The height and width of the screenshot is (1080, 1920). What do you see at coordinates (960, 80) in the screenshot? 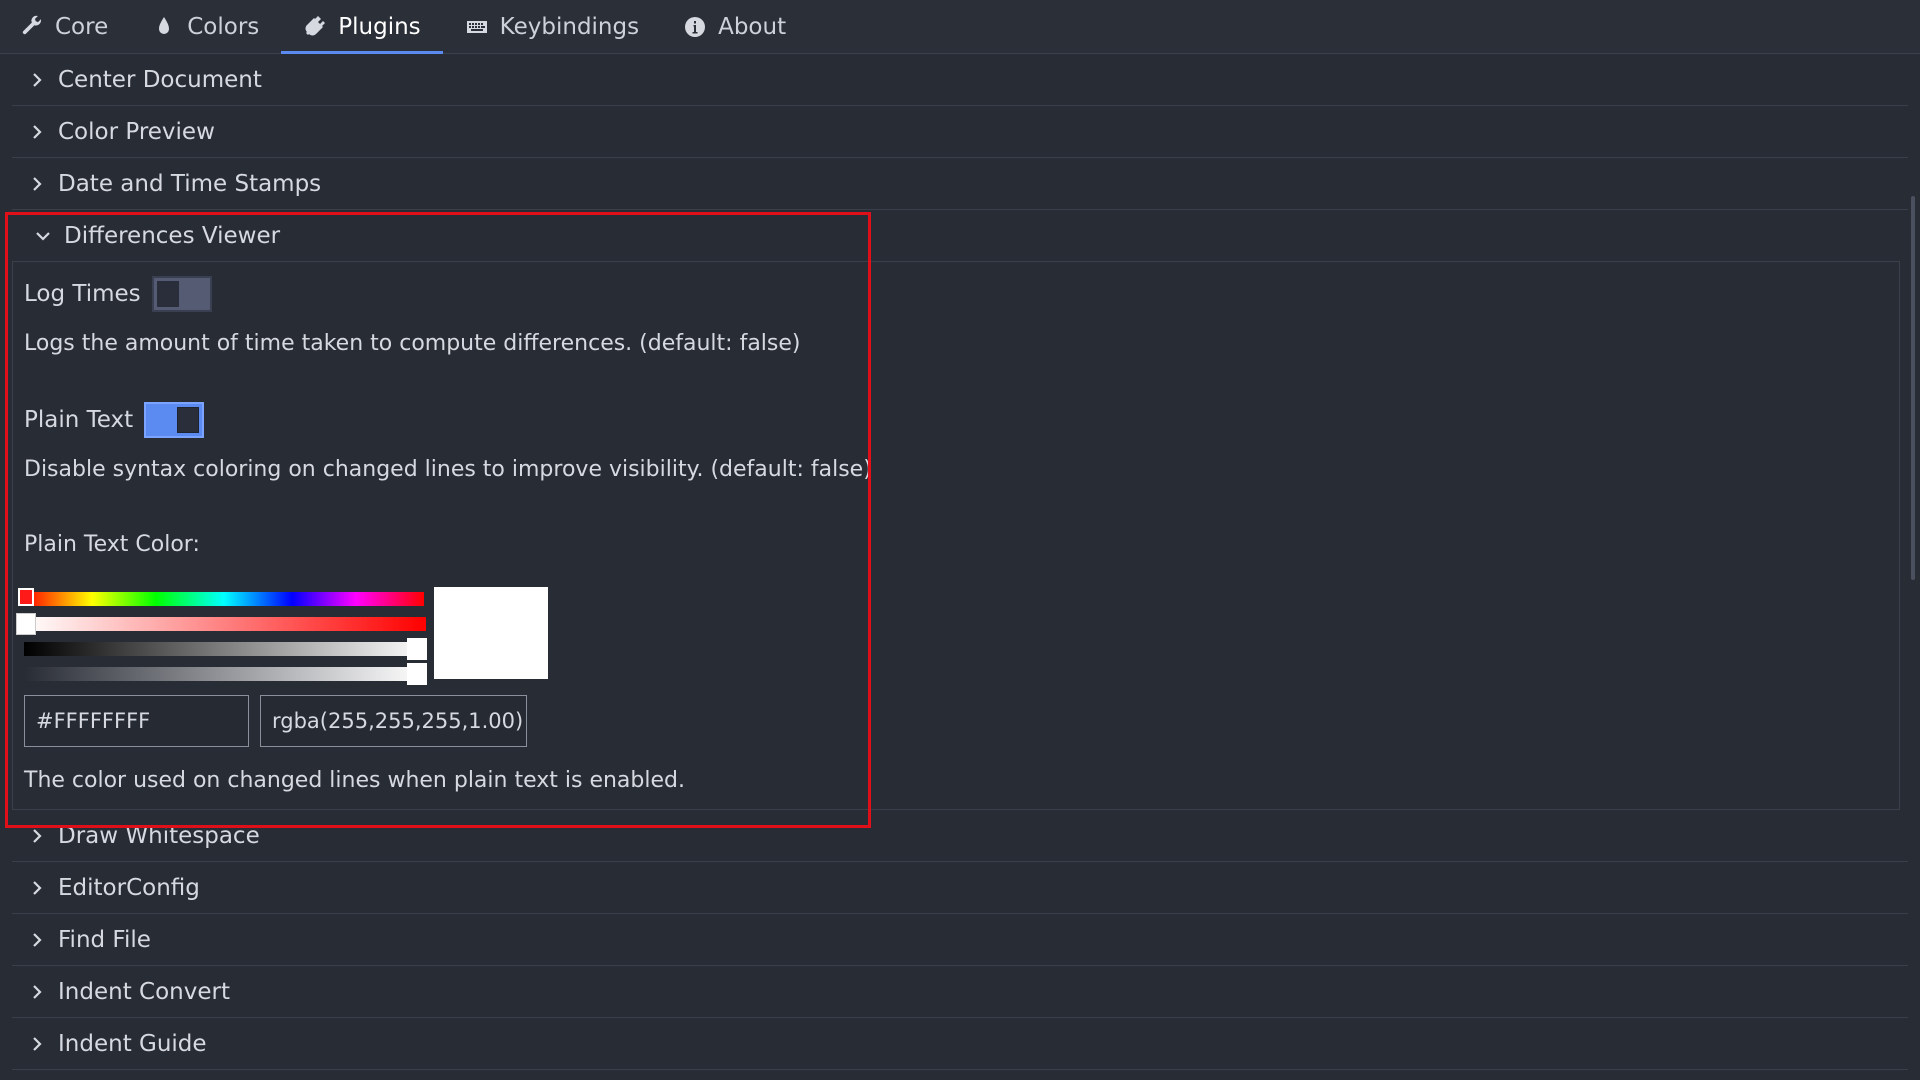
I see `section-center-document: Center Document` at bounding box center [960, 80].